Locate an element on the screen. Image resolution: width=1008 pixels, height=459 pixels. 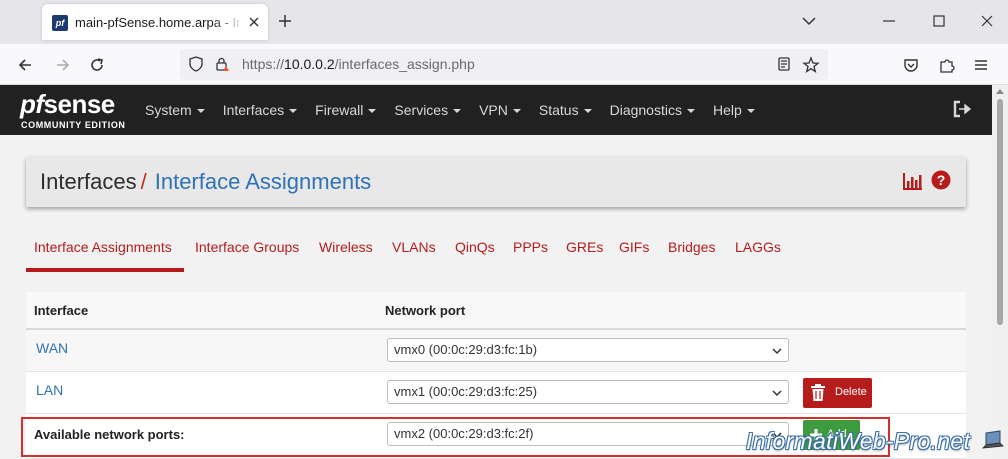
maximize-window-icon is located at coordinates (939, 21).